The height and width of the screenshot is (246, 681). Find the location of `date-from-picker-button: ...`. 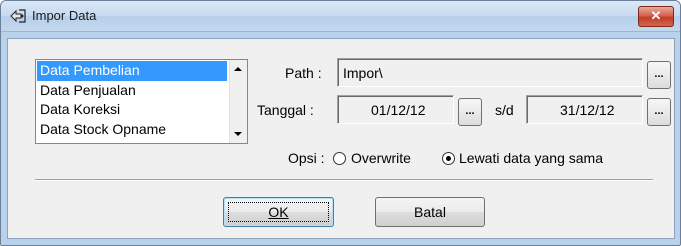

date-from-picker-button: ... is located at coordinates (470, 112).